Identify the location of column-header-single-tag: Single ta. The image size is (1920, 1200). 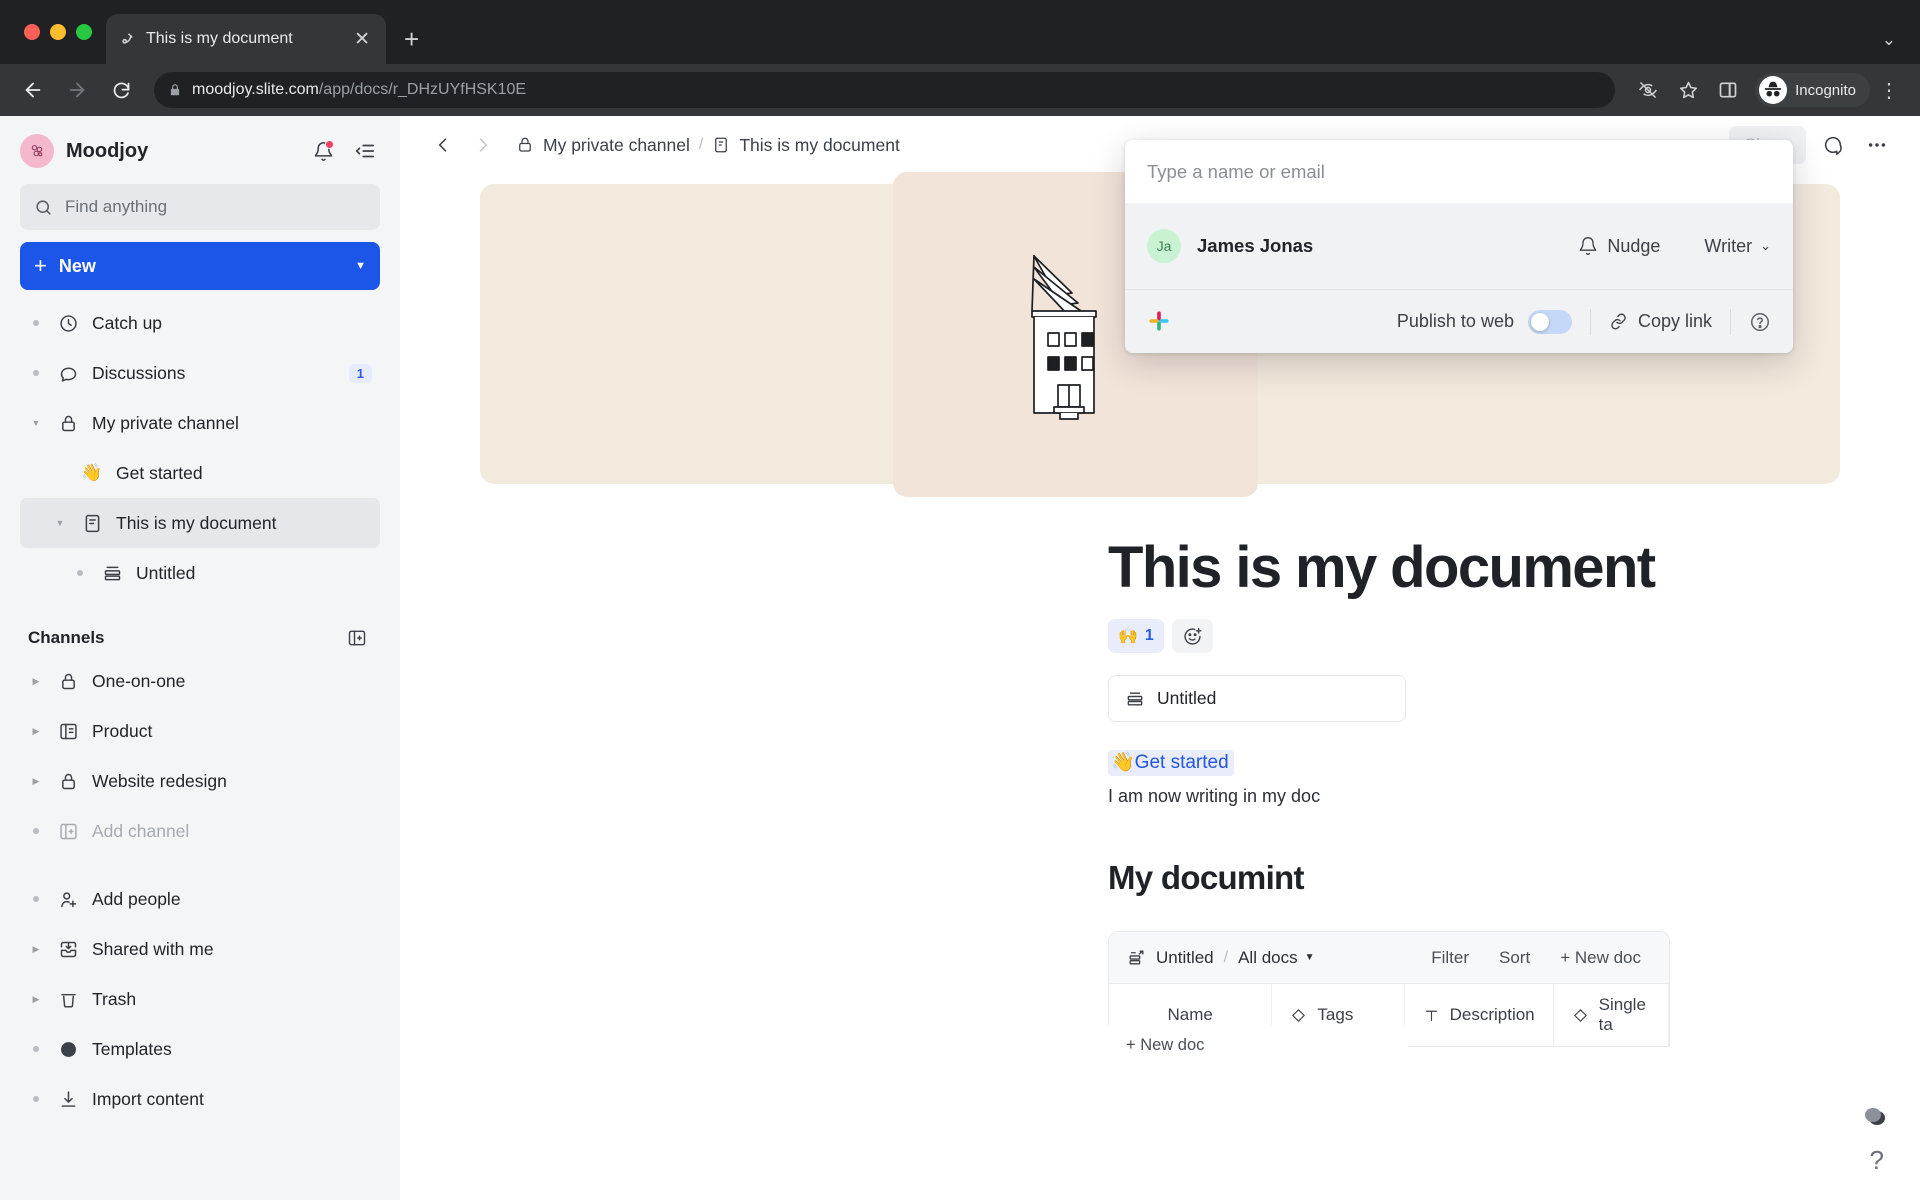
(1611, 1015).